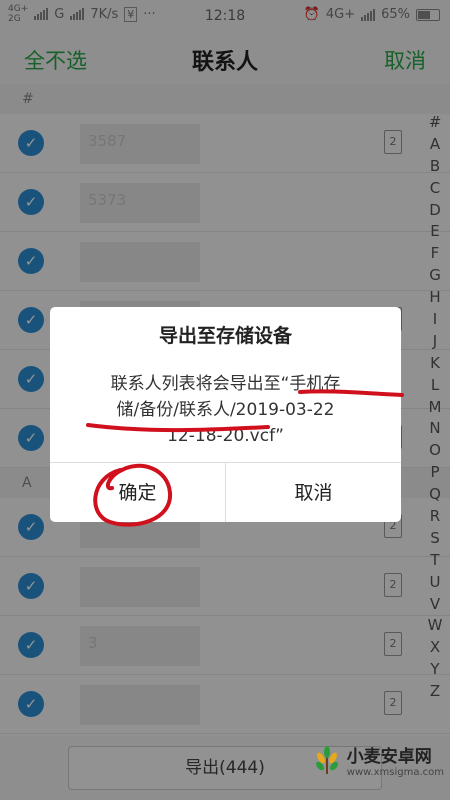  I want to click on wheat-logo-icon, so click(326, 760).